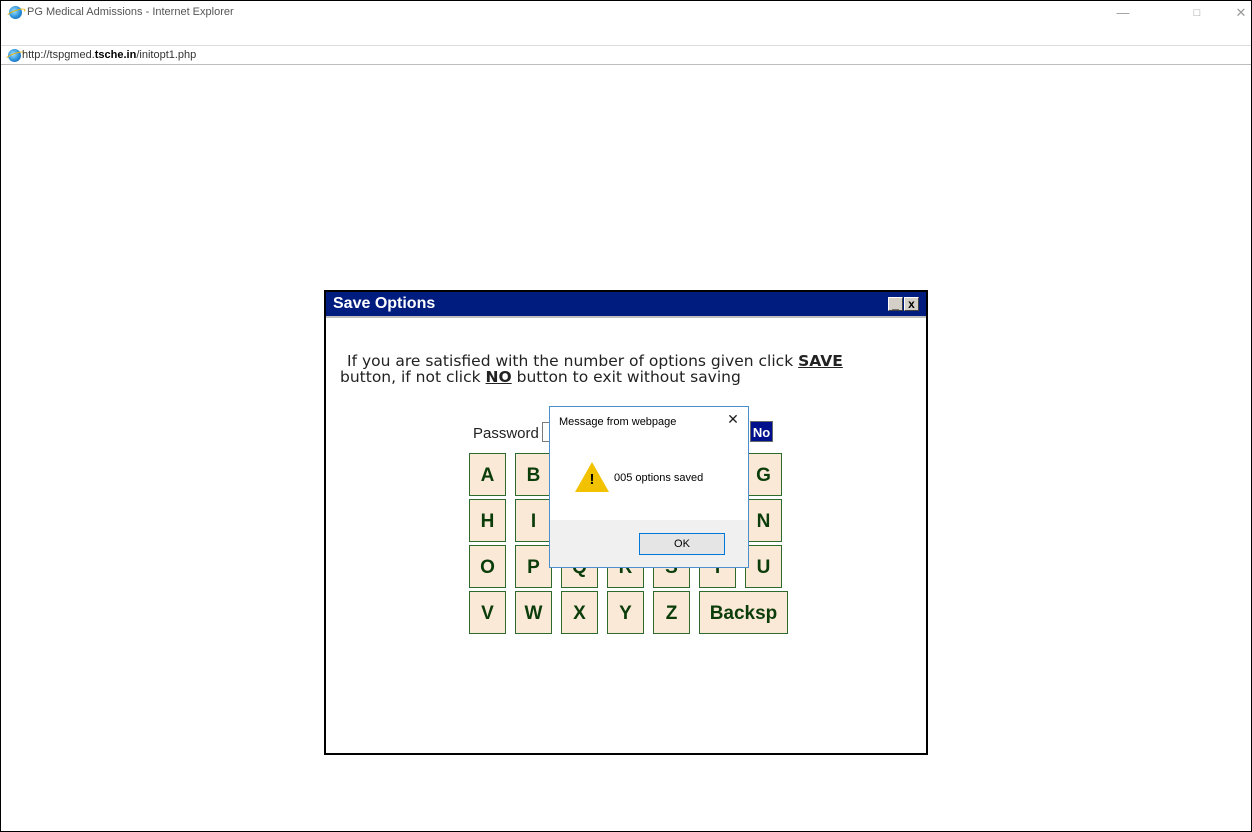  What do you see at coordinates (487, 520) in the screenshot?
I see `key-h: H` at bounding box center [487, 520].